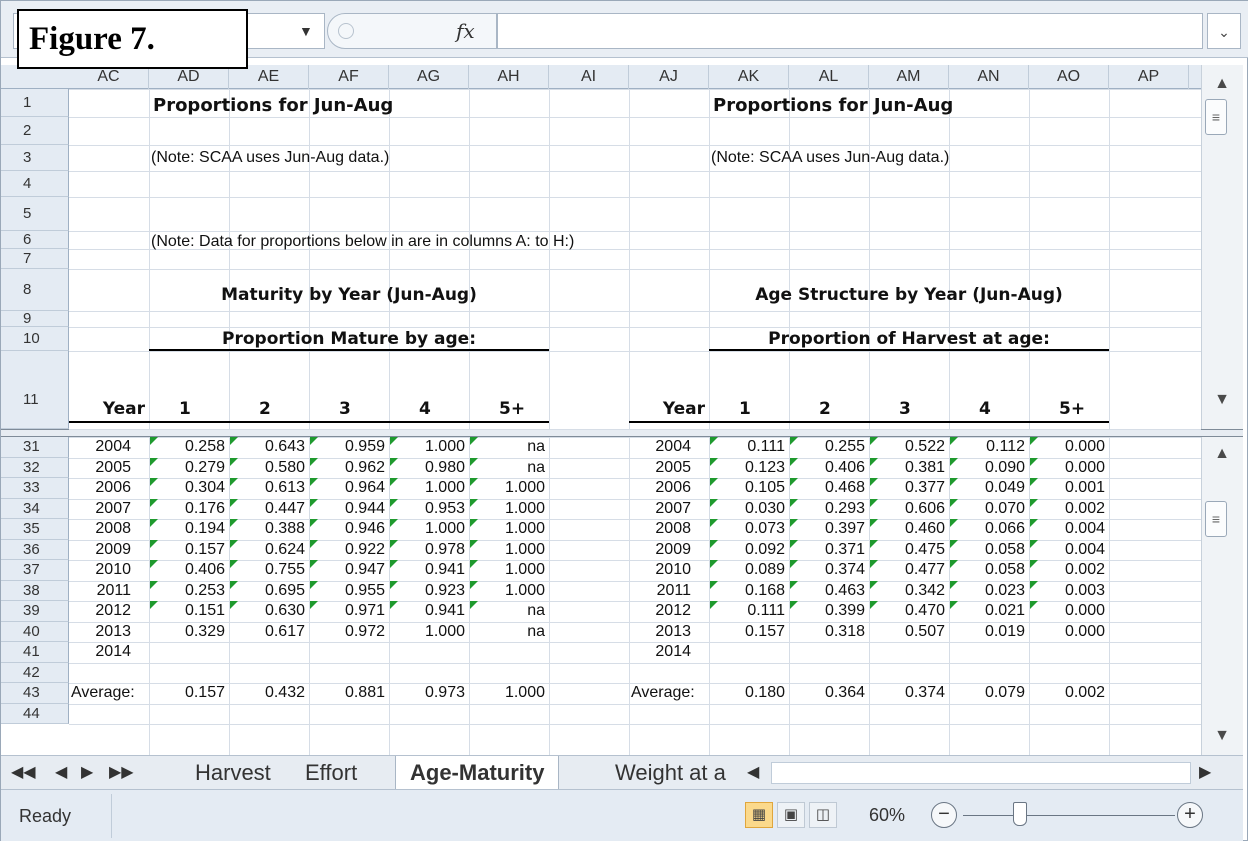 Image resolution: width=1248 pixels, height=841 pixels. I want to click on column-header-ah: AH, so click(509, 77).